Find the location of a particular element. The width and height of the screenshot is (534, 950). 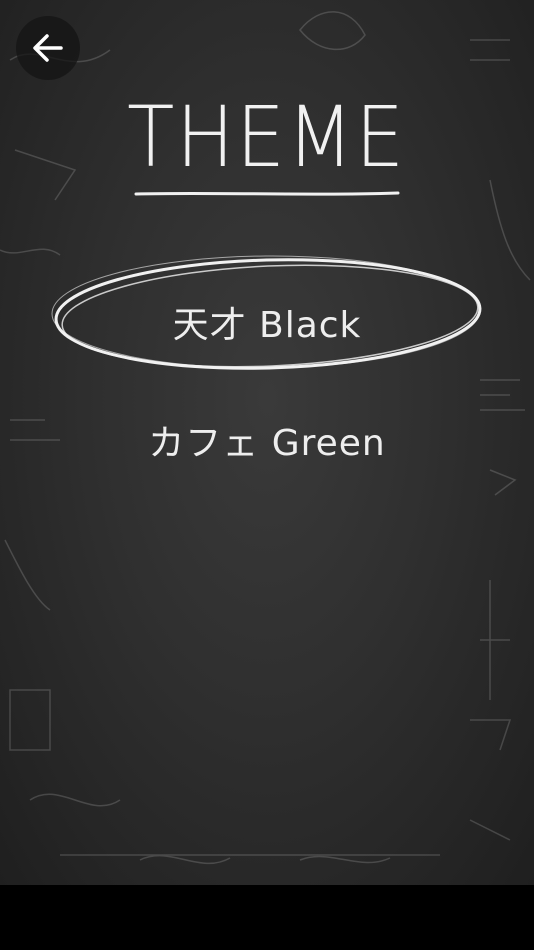

system-nav-bar is located at coordinates (267, 917).